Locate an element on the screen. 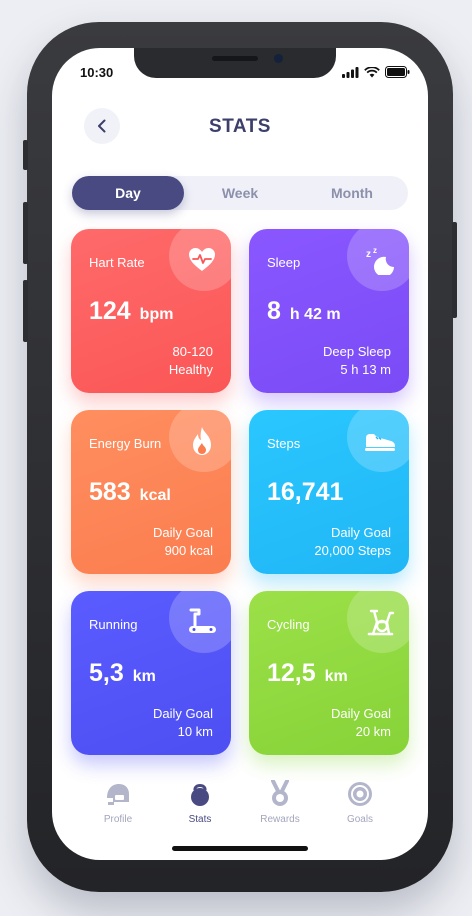 This screenshot has width=472, height=916. heart-rate-card: Hart Rate 124 bpm 80-120 Healthy is located at coordinates (151, 311).